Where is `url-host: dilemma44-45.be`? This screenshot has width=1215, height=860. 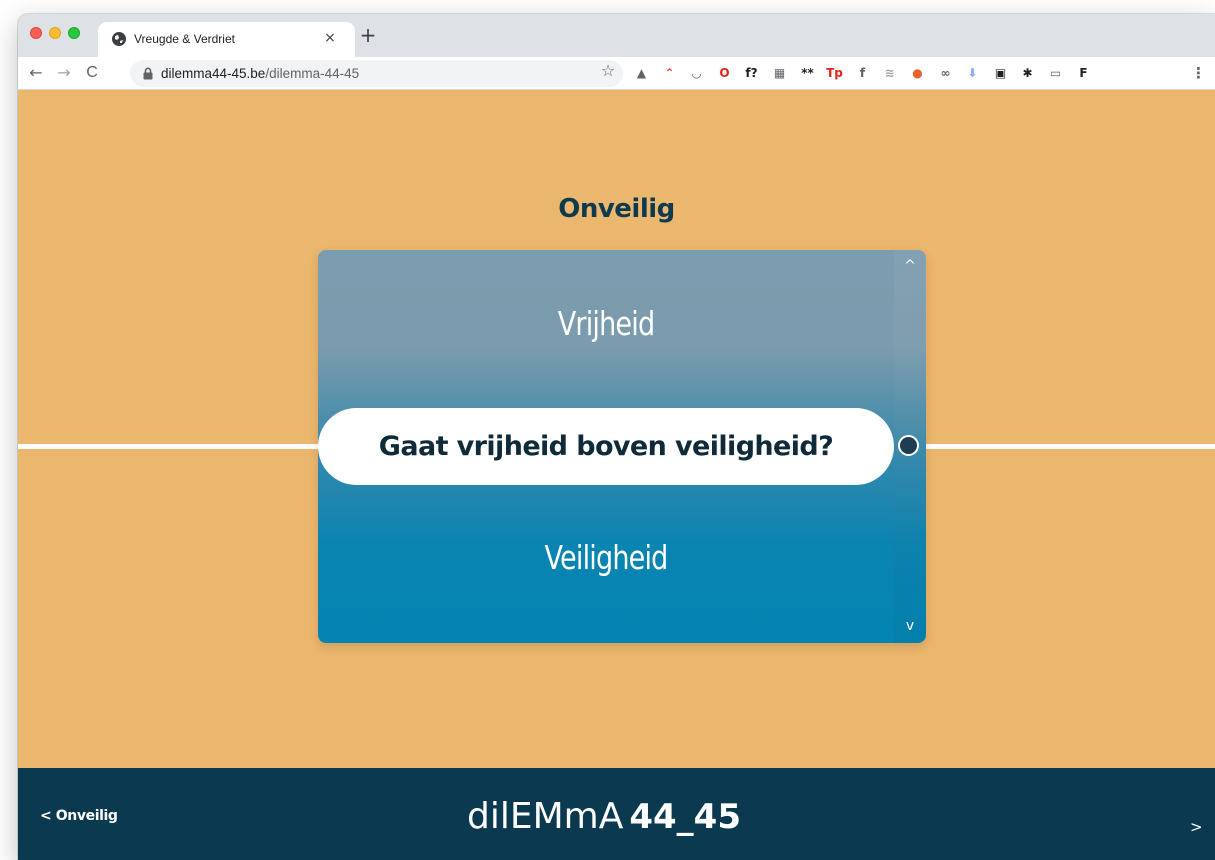
url-host: dilemma44-45.be is located at coordinates (213, 73).